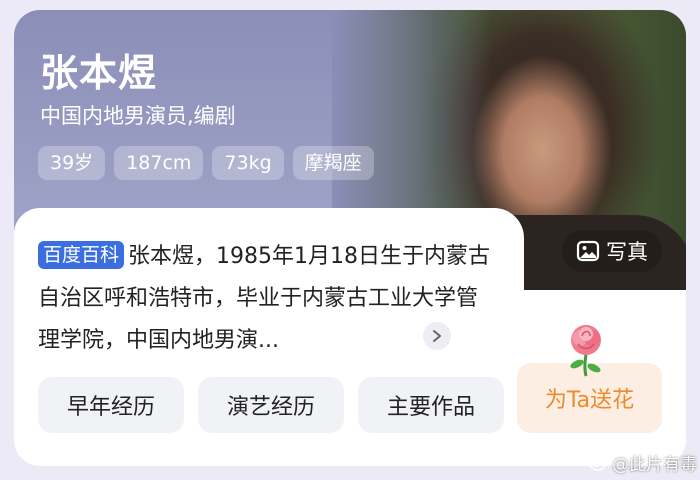  I want to click on watermark: @此片有毒, so click(643, 462).